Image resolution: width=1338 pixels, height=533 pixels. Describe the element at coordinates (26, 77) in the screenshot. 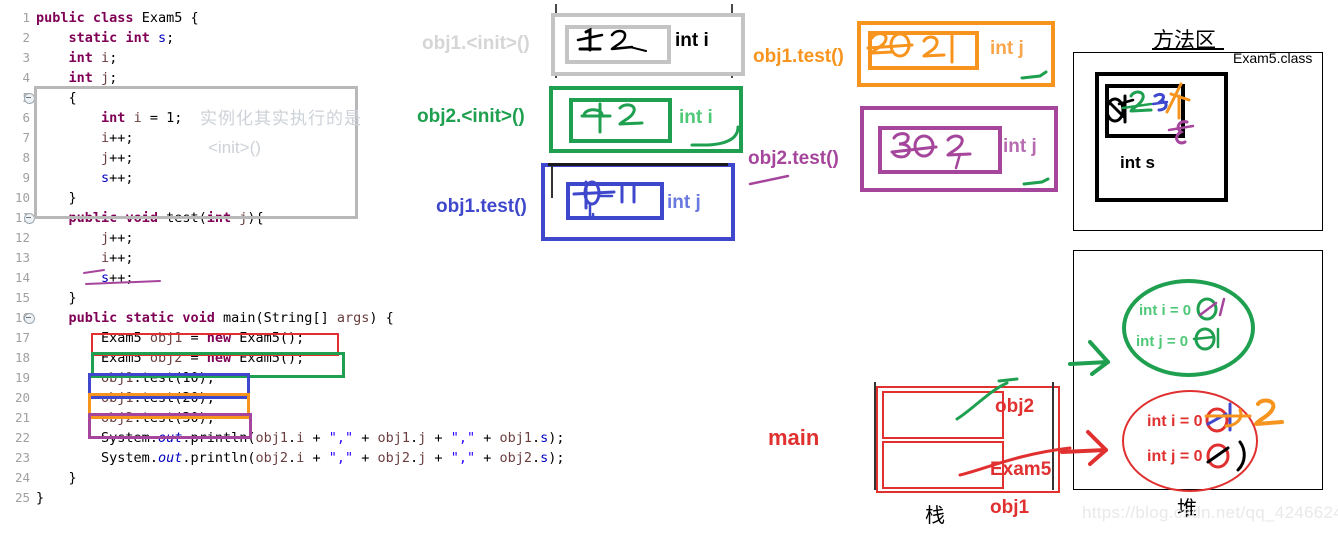

I see `line-number: 4` at that location.